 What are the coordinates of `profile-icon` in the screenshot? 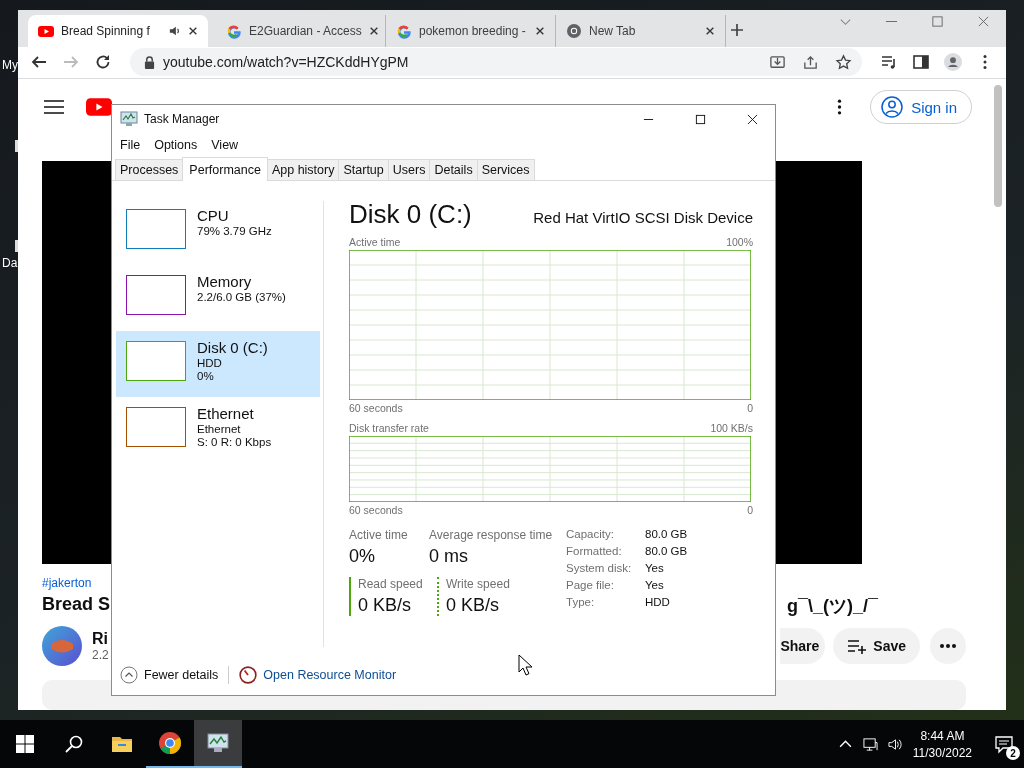 It's located at (953, 62).